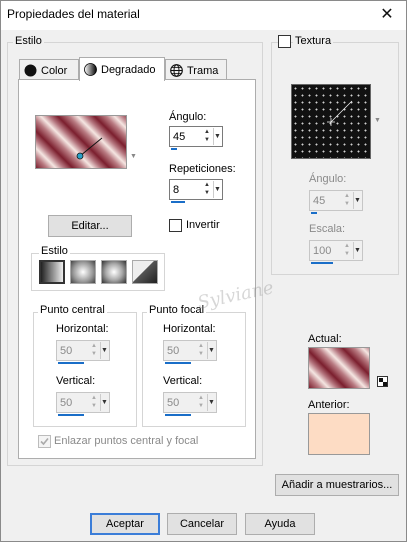 The height and width of the screenshot is (542, 407). I want to click on center-vertical-input: 50 ▲ ▼ ▼, so click(83, 404).